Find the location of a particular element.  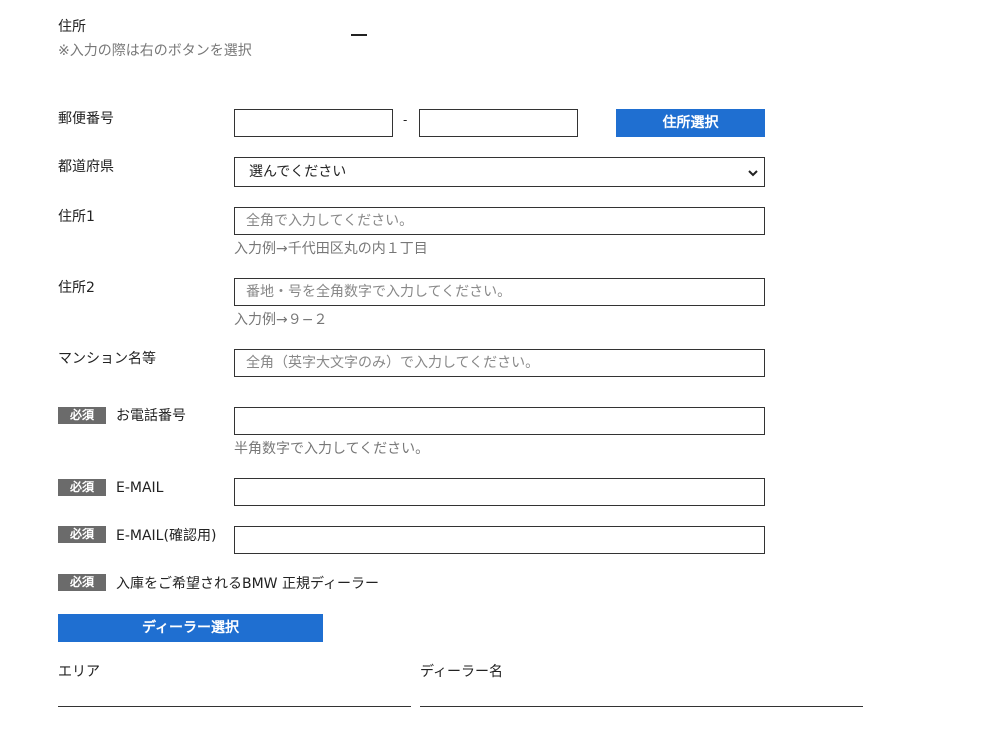

area-label: エリア is located at coordinates (79, 672).